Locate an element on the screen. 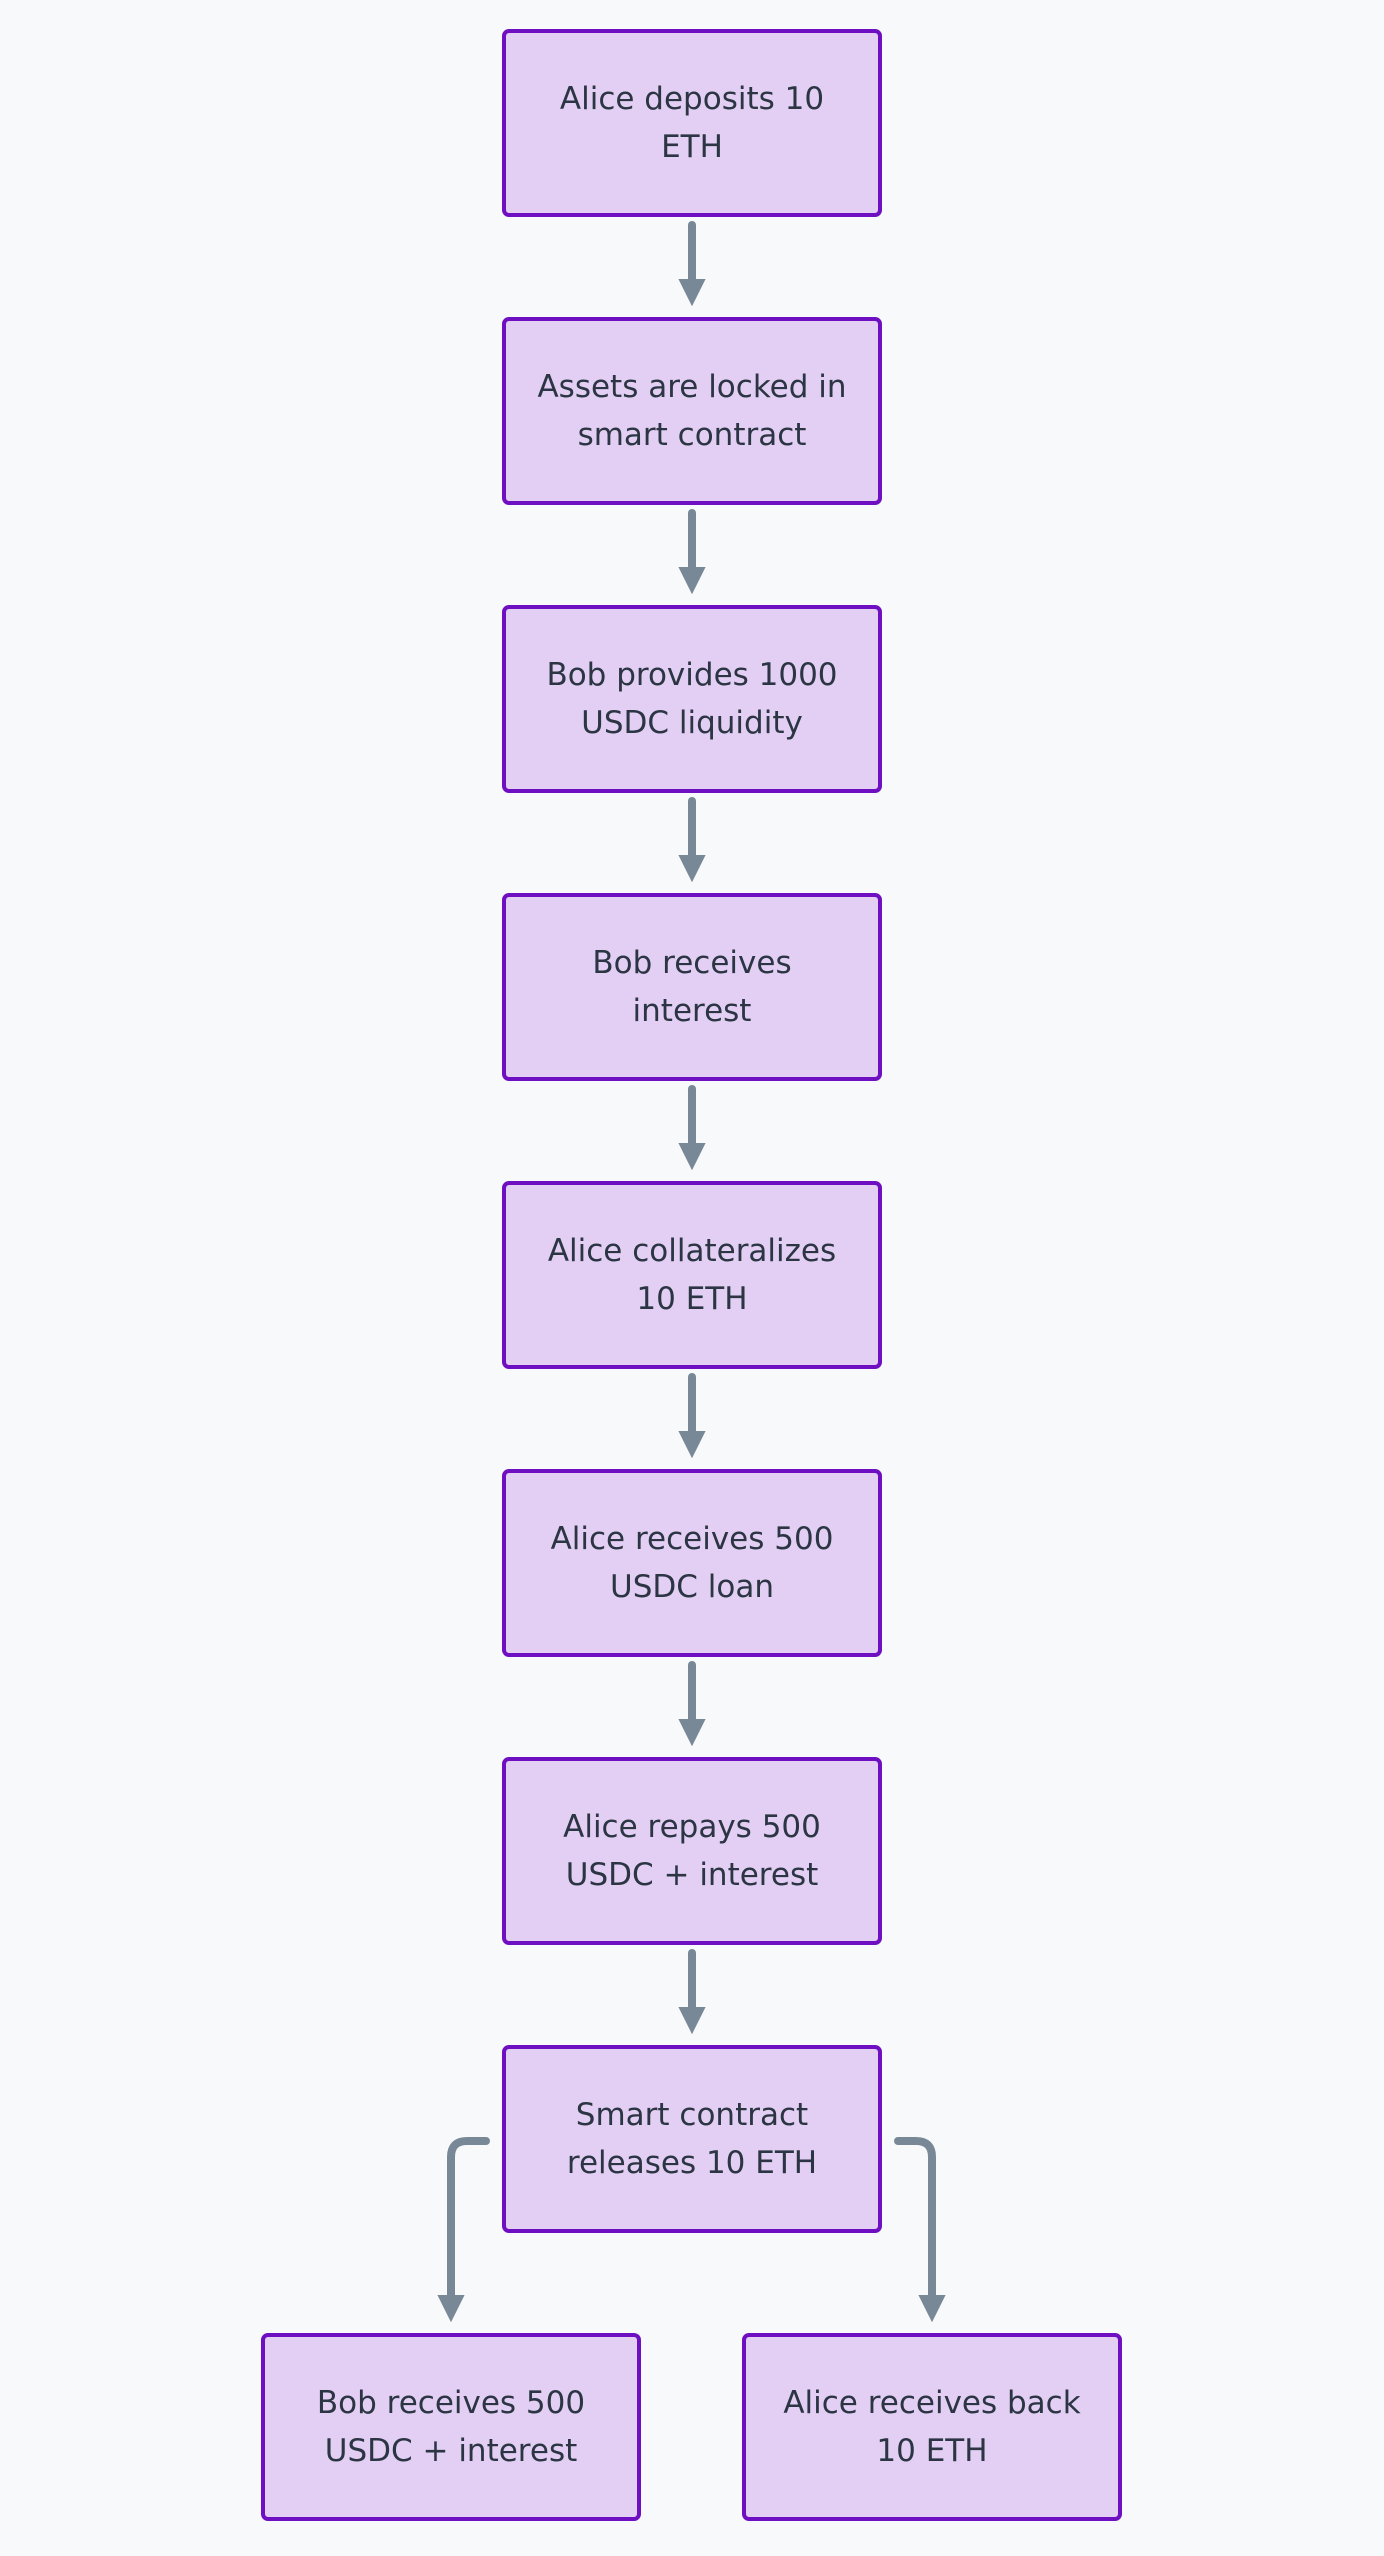 The height and width of the screenshot is (2556, 1384). node-label: Bob provides 1000 USDC liquidity is located at coordinates (692, 699).